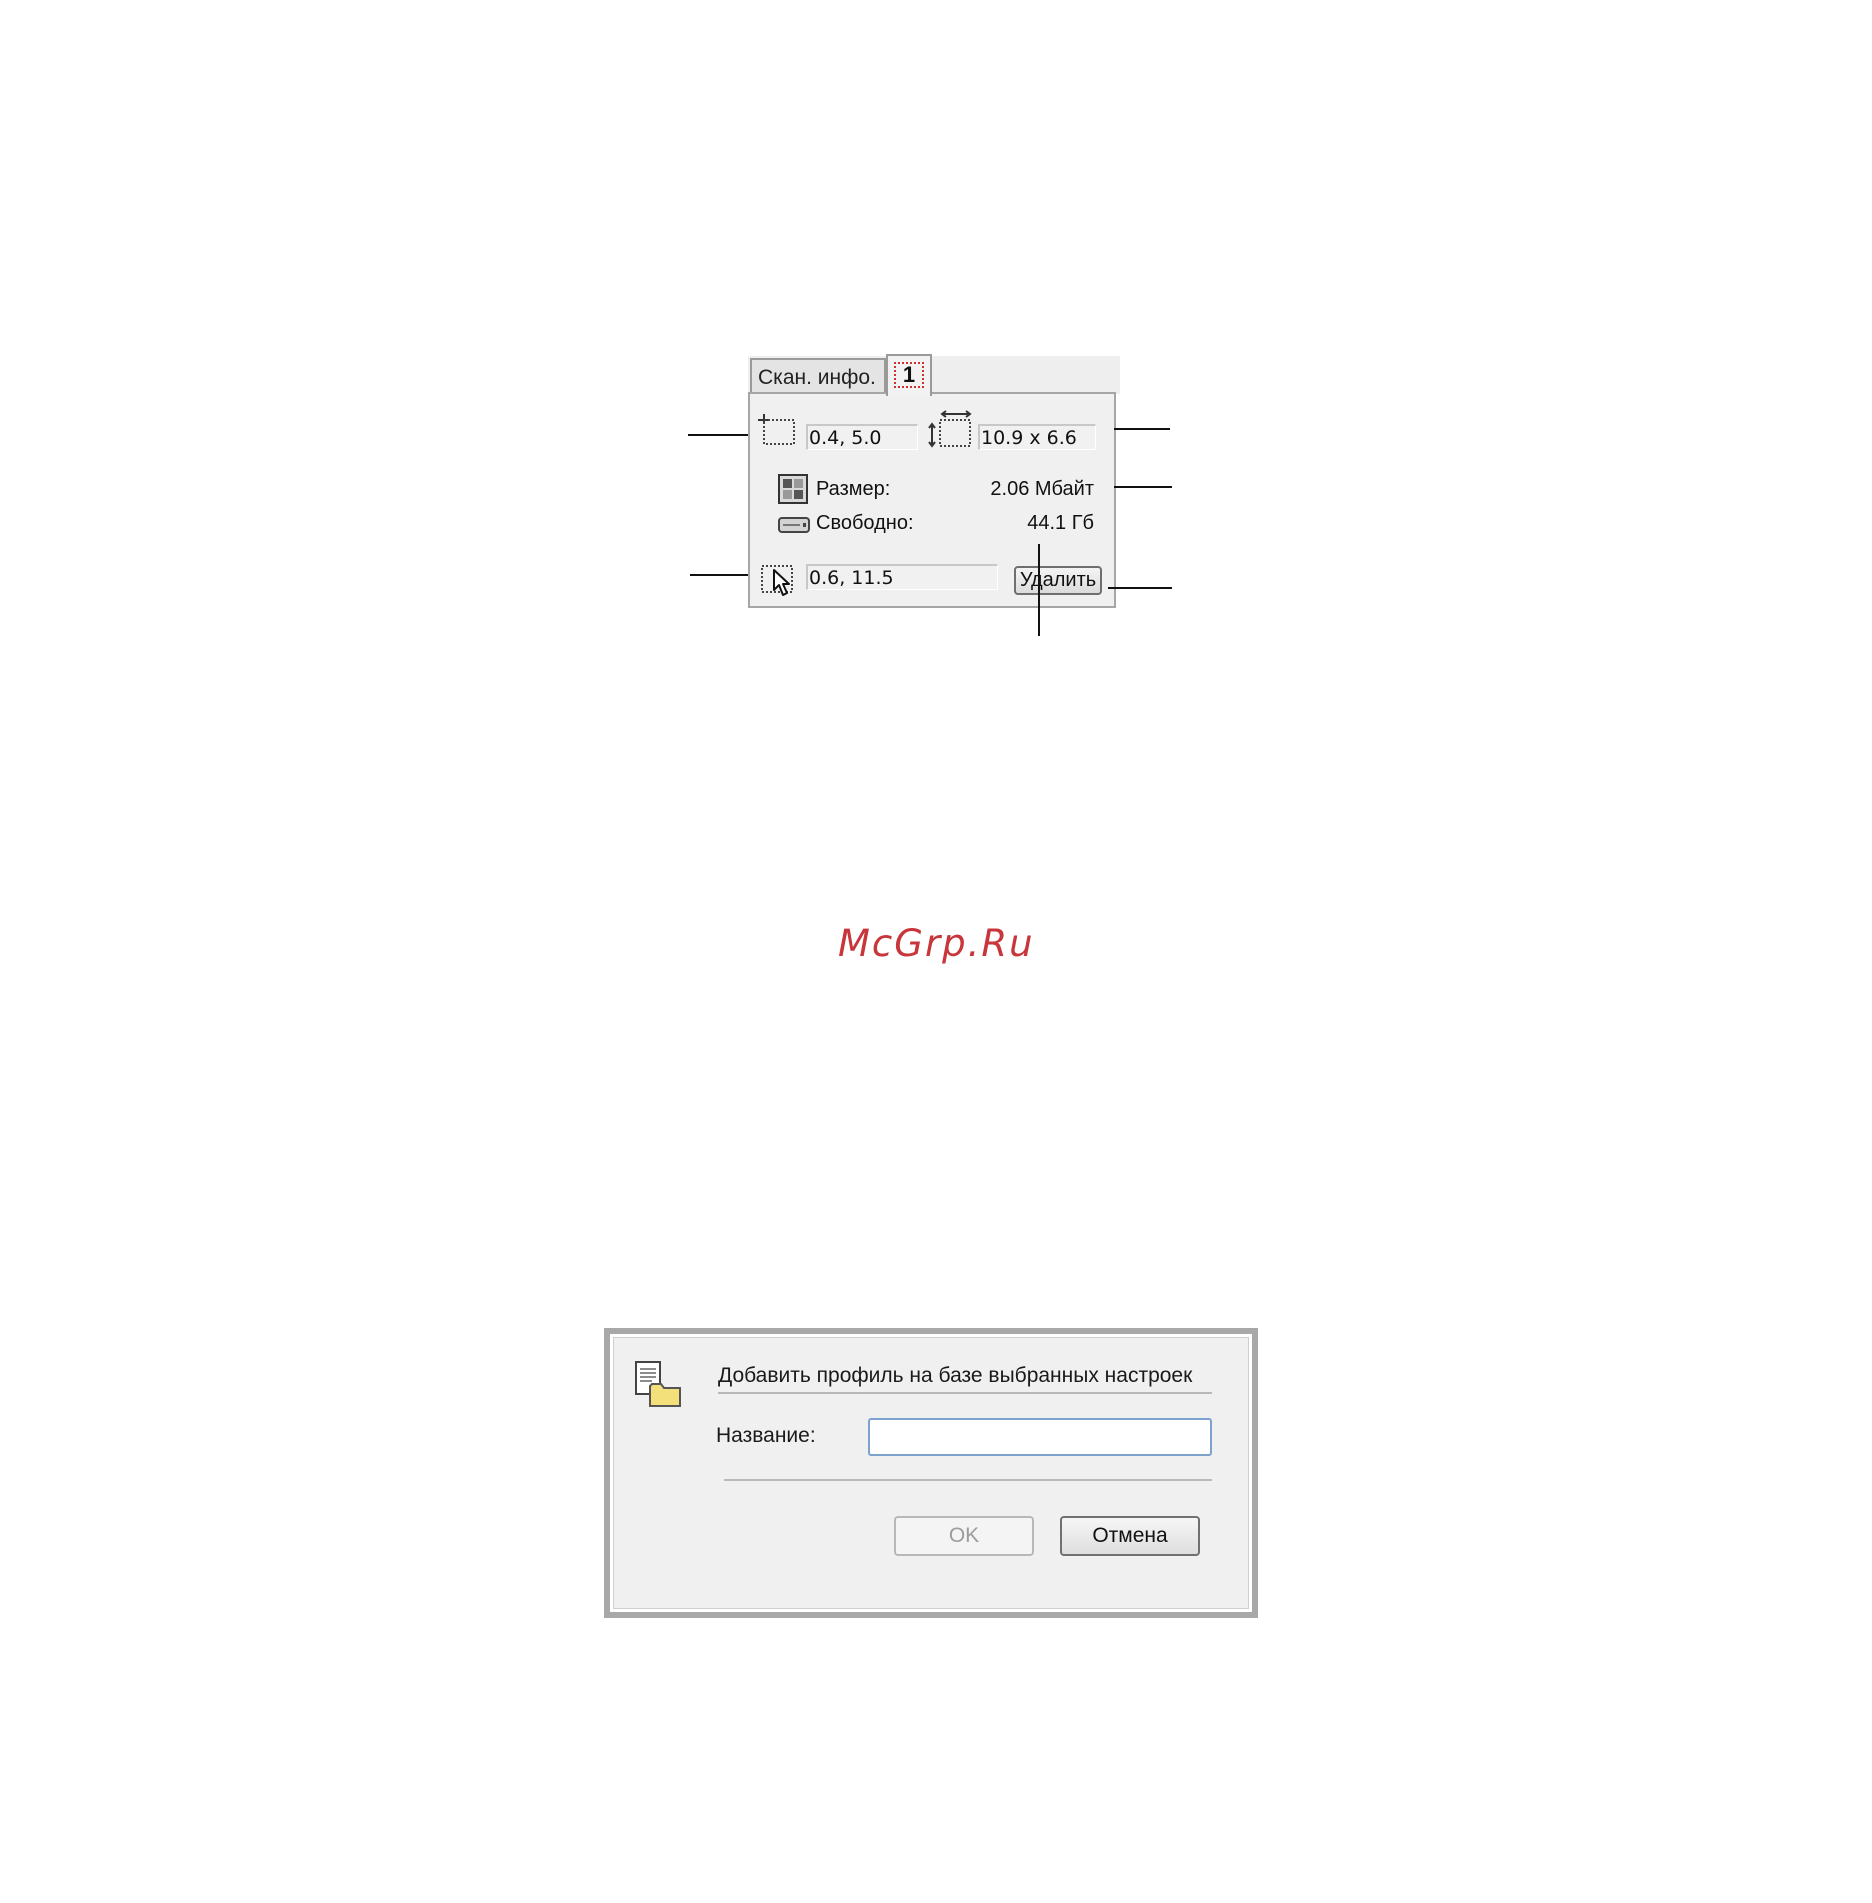 Image resolution: width=1872 pixels, height=1903 pixels. Describe the element at coordinates (853, 489) in the screenshot. I see `size-label: Размер:` at that location.